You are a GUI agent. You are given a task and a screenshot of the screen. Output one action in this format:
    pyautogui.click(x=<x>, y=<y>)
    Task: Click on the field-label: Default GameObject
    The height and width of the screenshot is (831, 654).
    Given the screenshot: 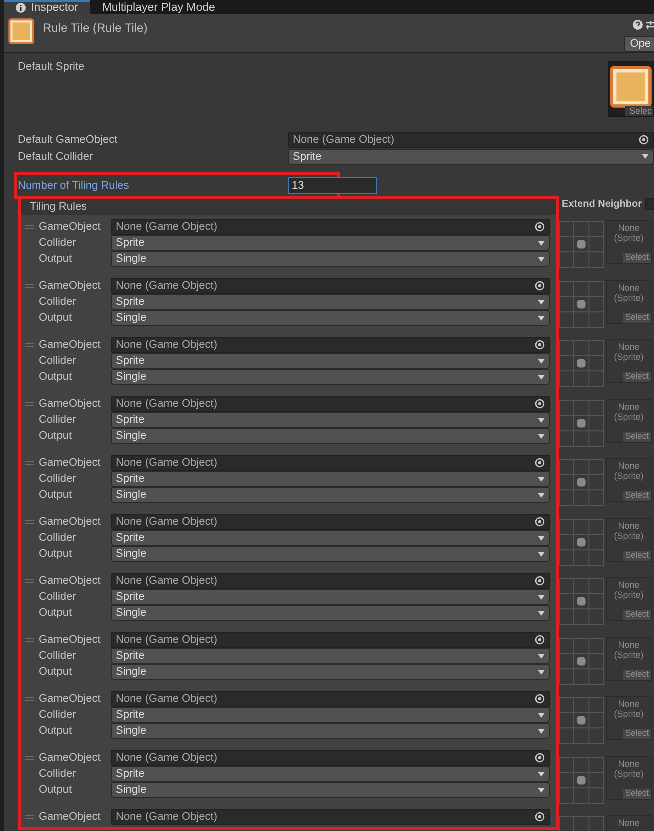 What is the action you would take?
    pyautogui.click(x=68, y=140)
    